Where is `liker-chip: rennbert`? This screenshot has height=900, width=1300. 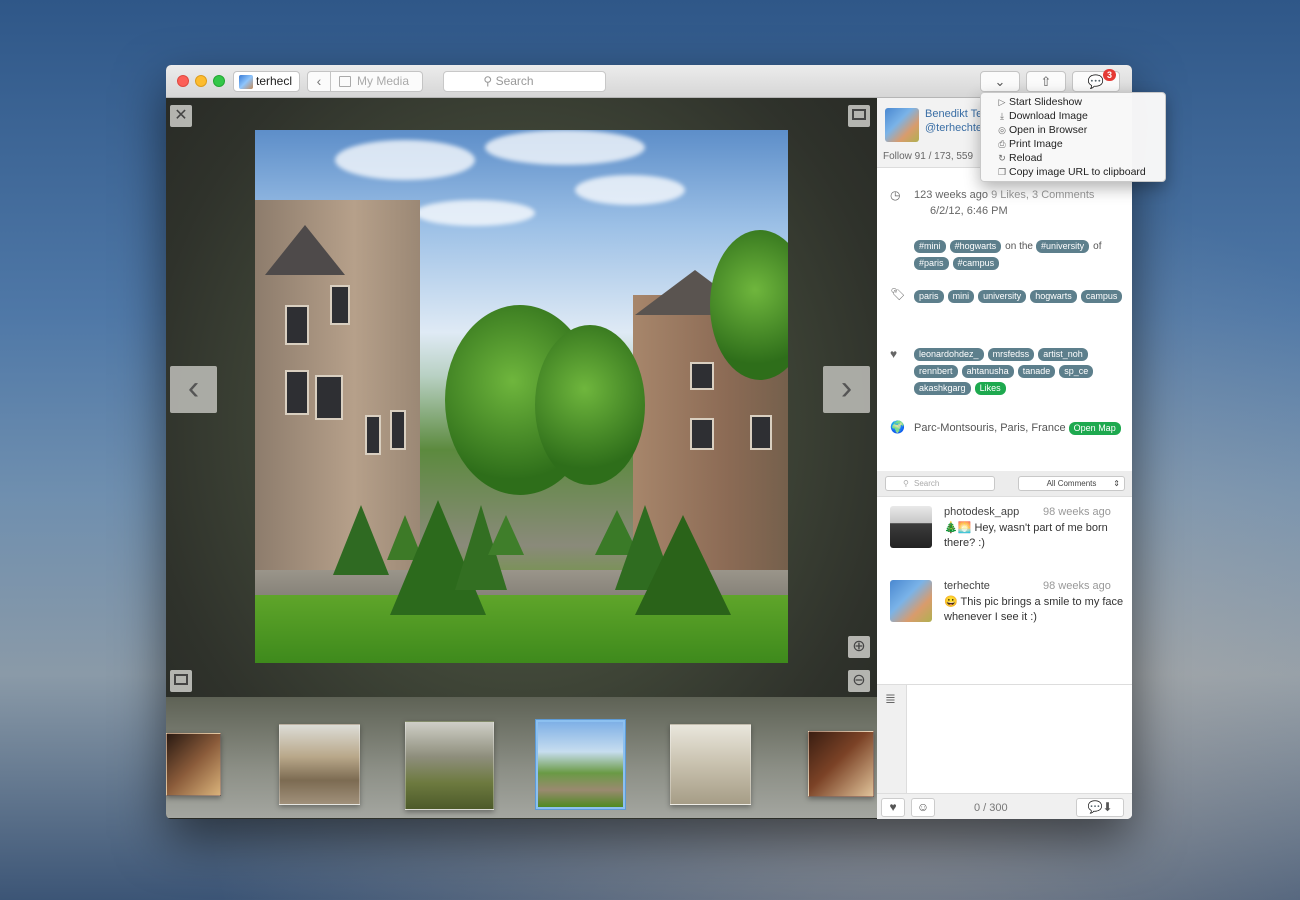
liker-chip: rennbert is located at coordinates (936, 371).